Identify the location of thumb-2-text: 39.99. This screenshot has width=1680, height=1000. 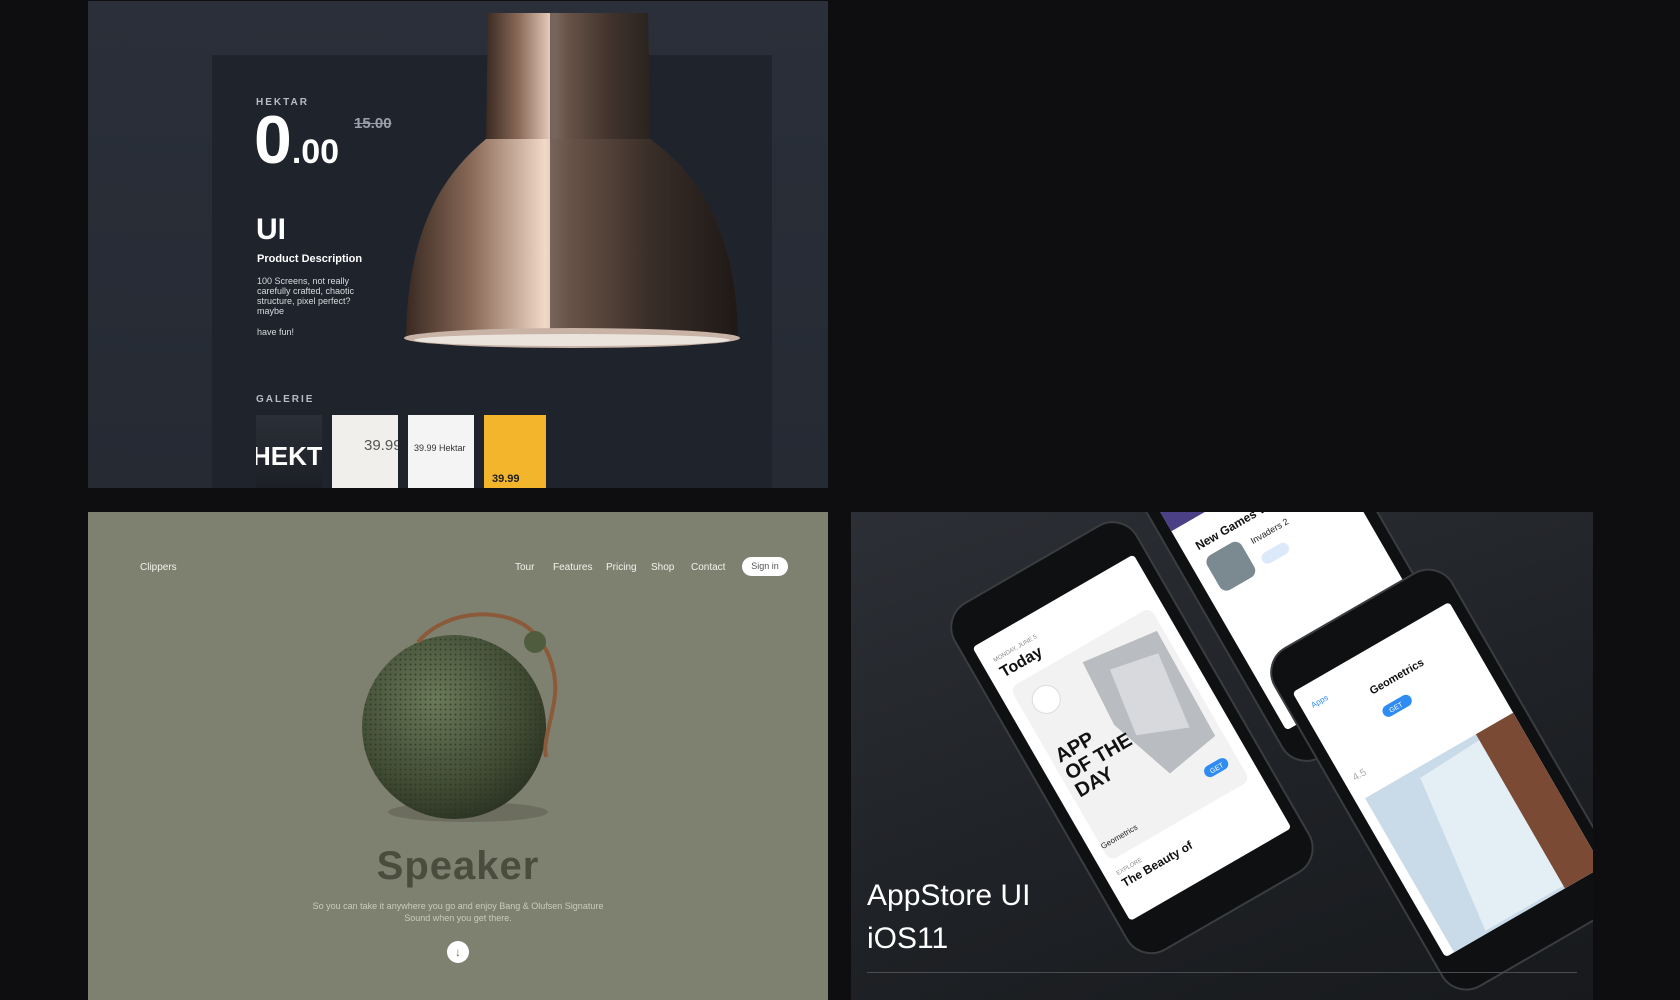
(381, 445).